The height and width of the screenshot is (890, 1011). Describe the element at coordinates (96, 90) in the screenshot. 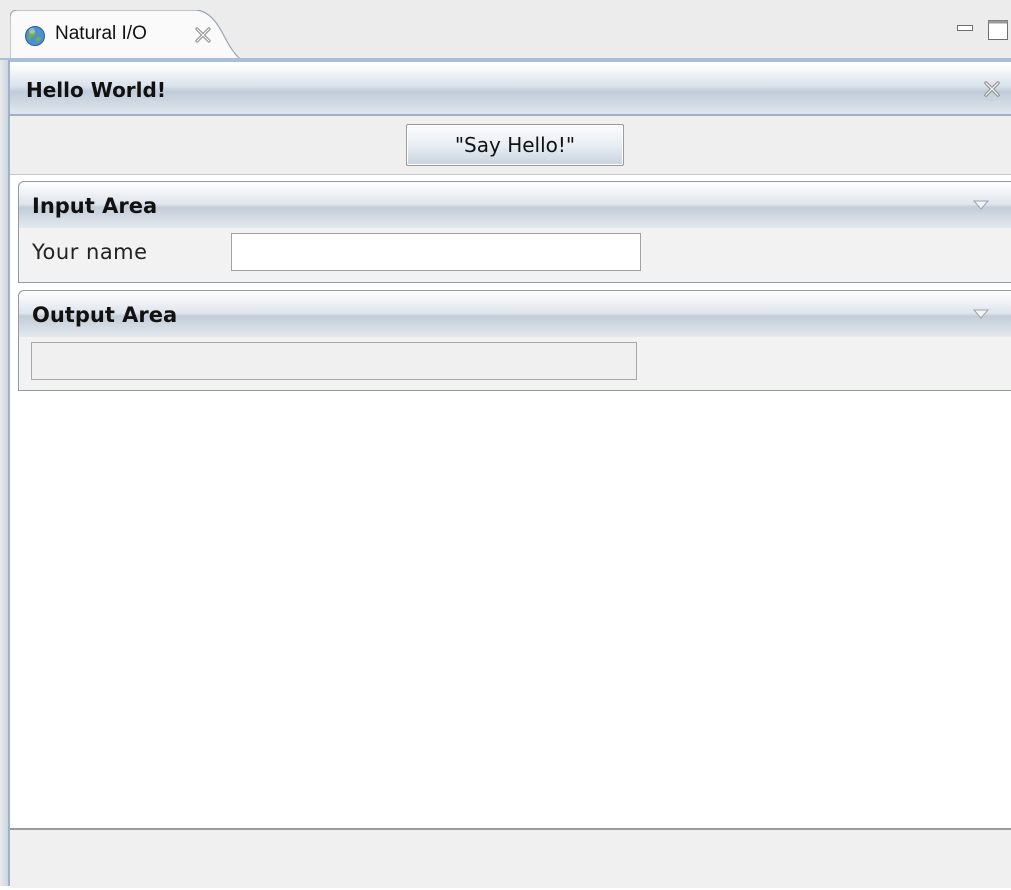

I see `page-title: Hello World!` at that location.